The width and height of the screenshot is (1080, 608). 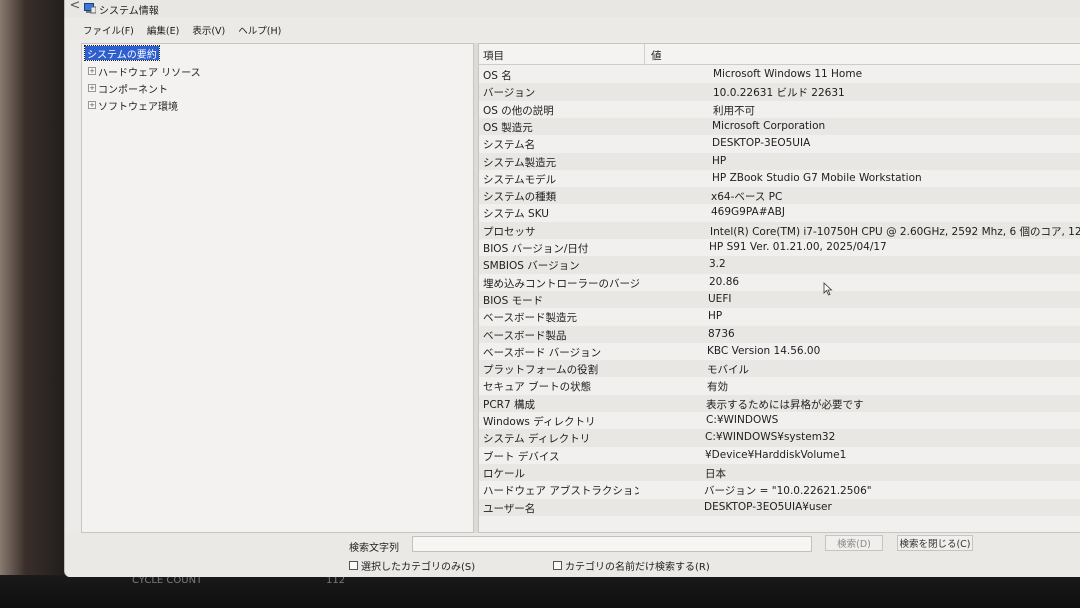 I want to click on table-row: PCR7 構成 表示するためには昇格が必要です, so click(x=779, y=403).